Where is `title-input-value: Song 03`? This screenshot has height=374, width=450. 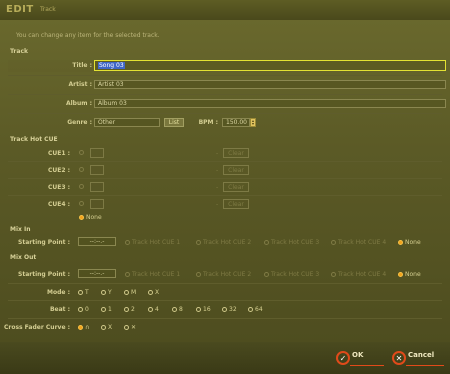
title-input-value: Song 03 is located at coordinates (111, 65).